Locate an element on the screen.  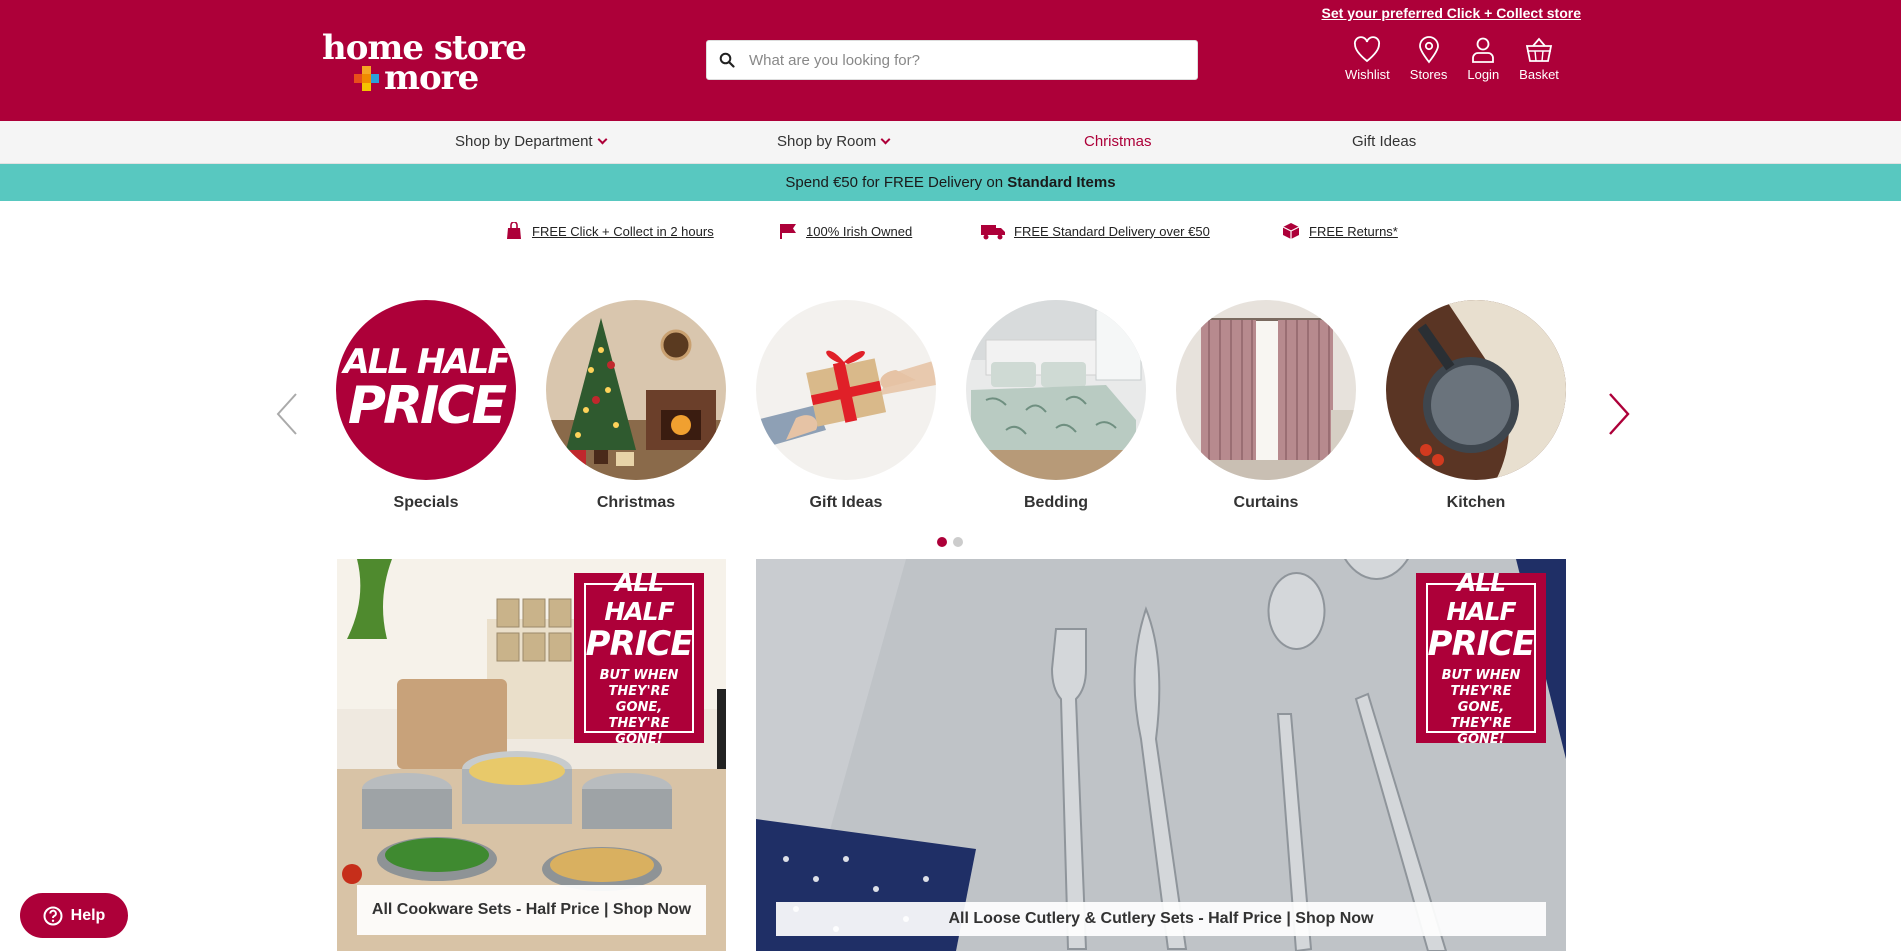
promo-text: Spend €50 for FREE Delivery on is located at coordinates (896, 182).